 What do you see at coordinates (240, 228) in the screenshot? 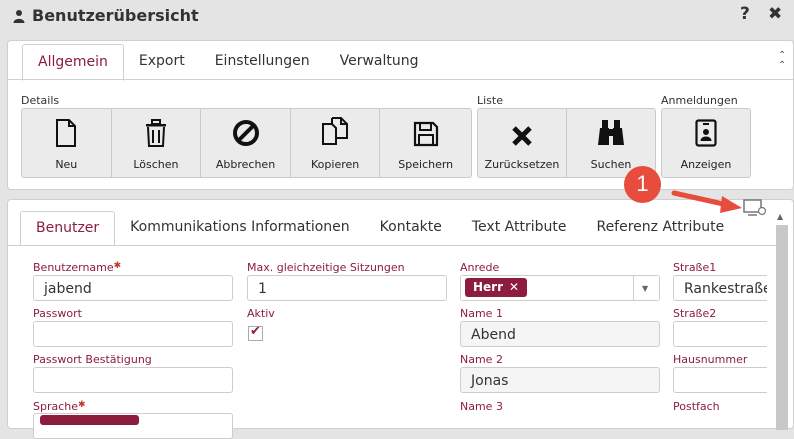
I see `tab-kommunikations-informationen: Kommunikations Informationen` at bounding box center [240, 228].